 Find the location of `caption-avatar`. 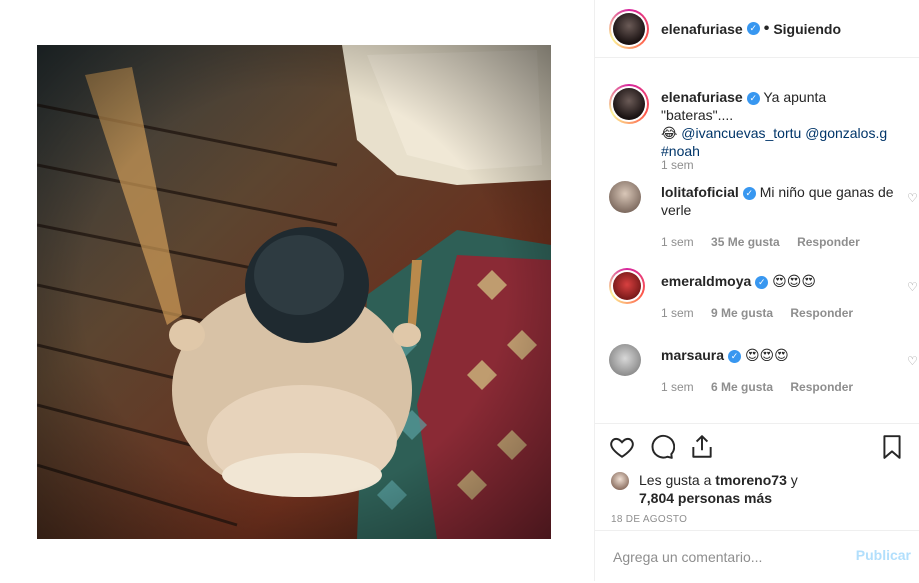

caption-avatar is located at coordinates (629, 104).